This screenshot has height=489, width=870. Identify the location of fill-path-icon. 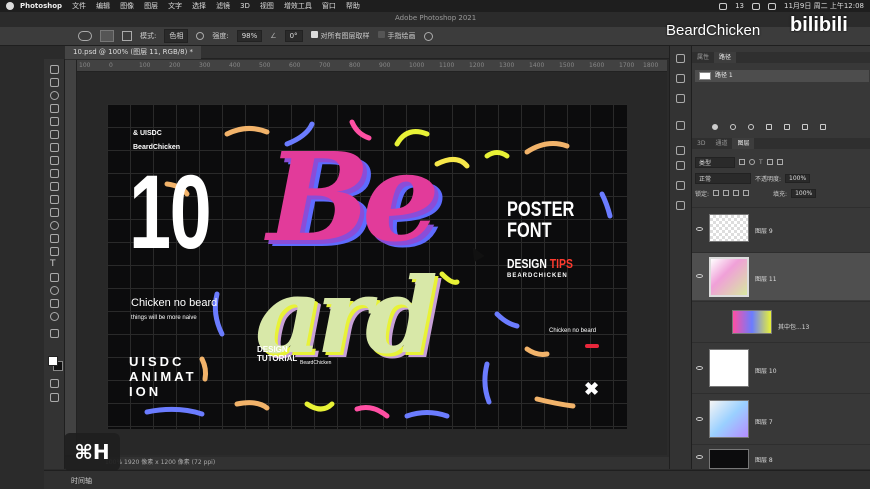
(715, 127).